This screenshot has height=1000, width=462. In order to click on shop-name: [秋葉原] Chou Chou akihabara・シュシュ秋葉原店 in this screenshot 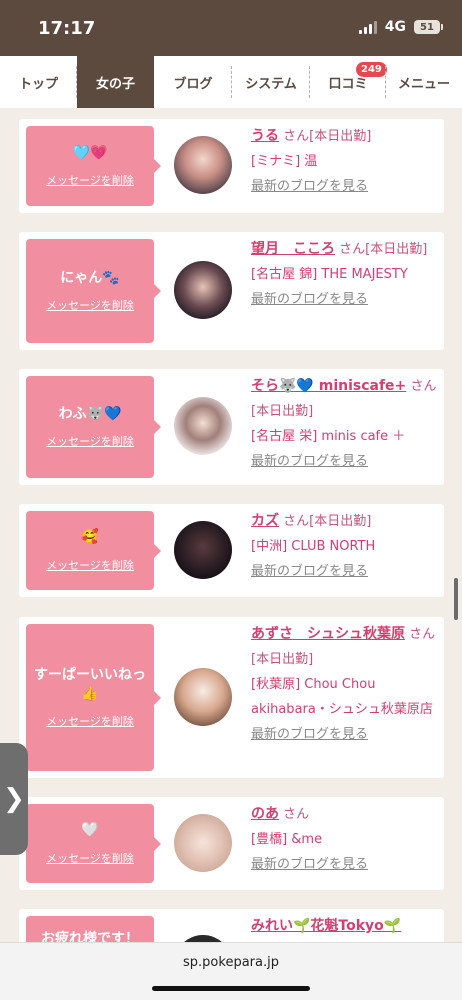, I will do `click(342, 697)`.